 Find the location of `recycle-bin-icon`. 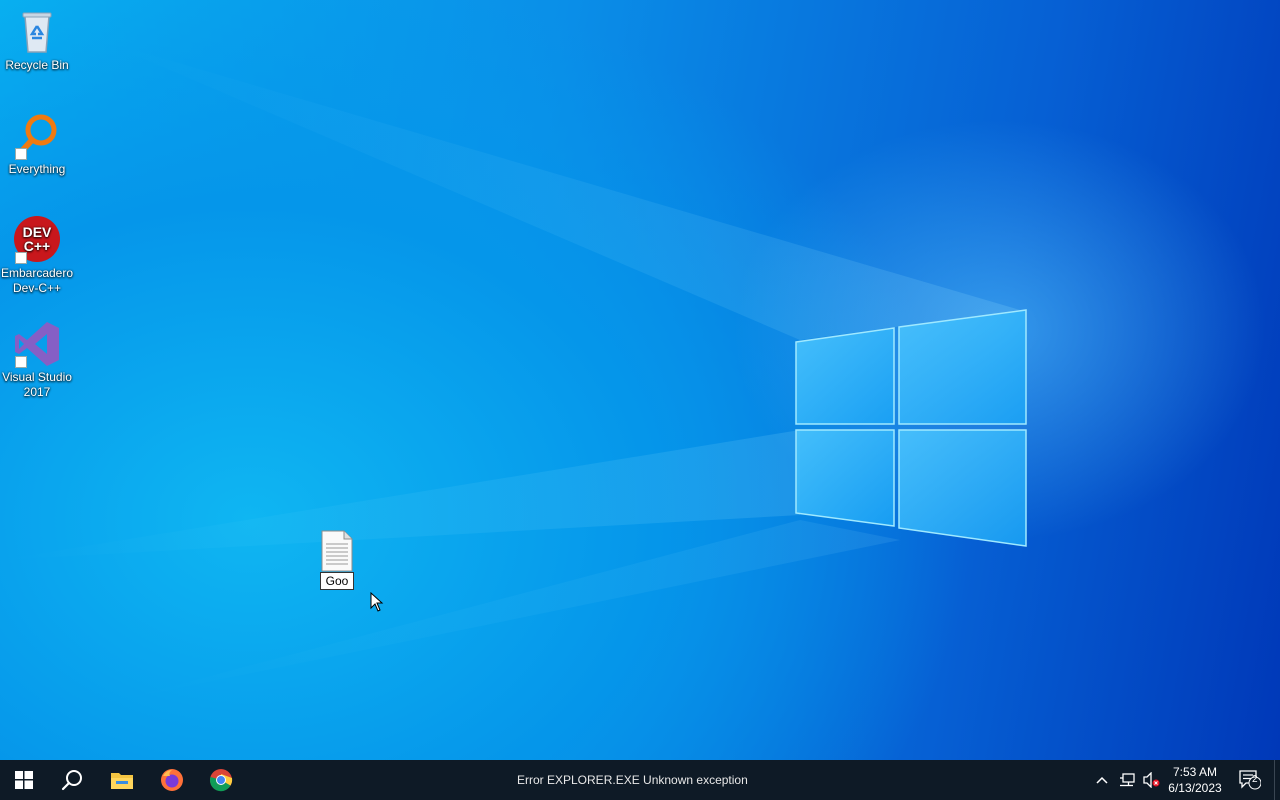

recycle-bin-icon is located at coordinates (37, 32).